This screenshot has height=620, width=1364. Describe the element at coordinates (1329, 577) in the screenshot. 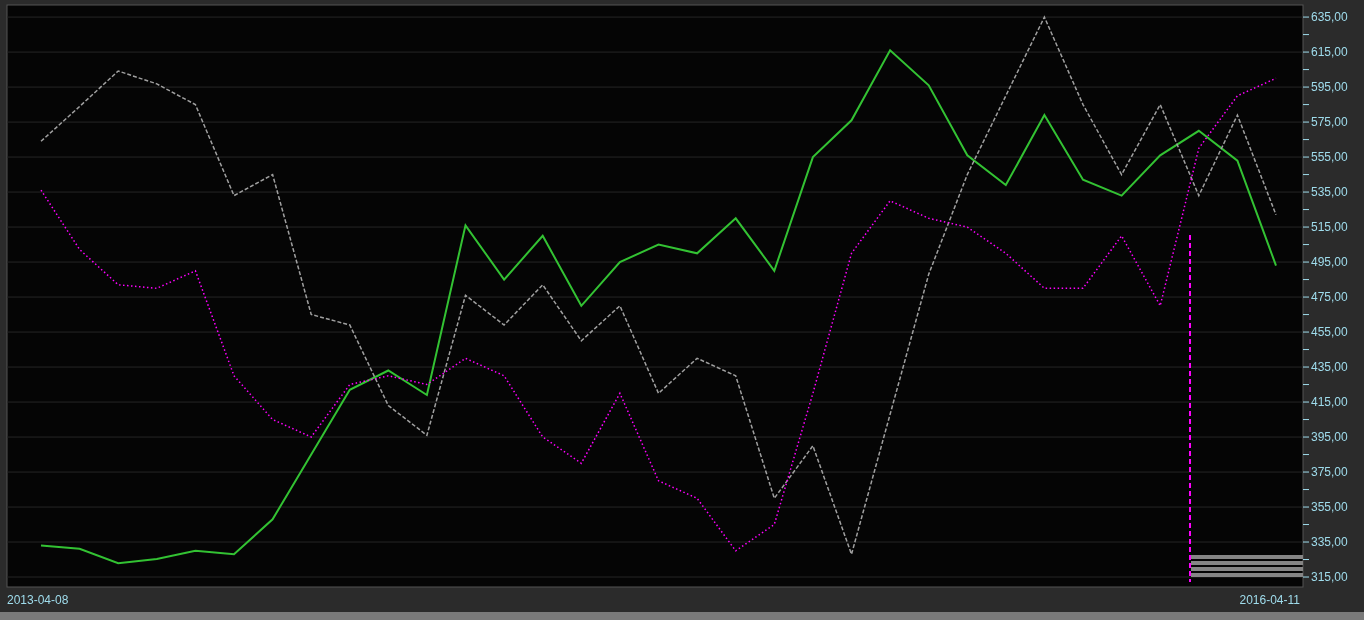

I see `axis-label: 315,00` at that location.